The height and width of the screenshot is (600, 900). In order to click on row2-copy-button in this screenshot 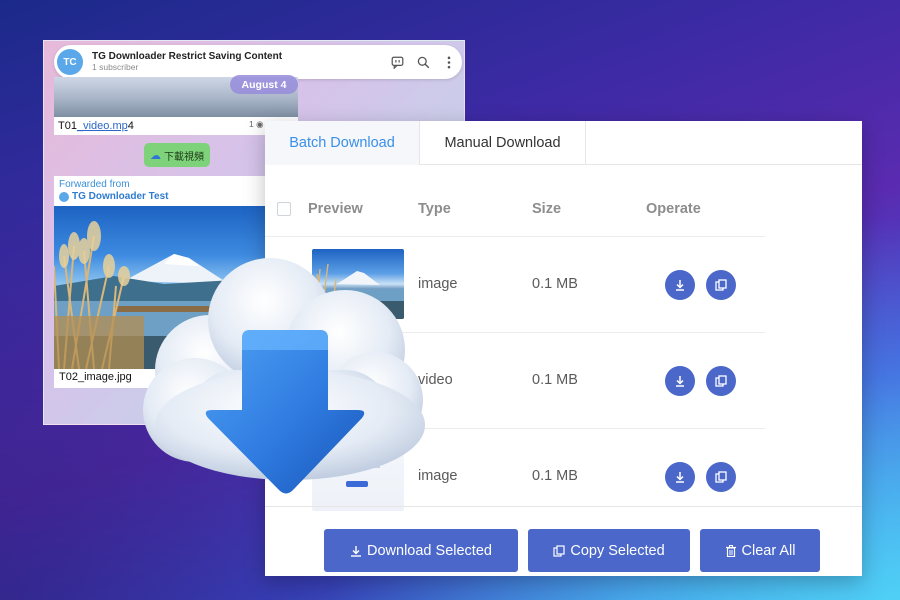, I will do `click(721, 381)`.